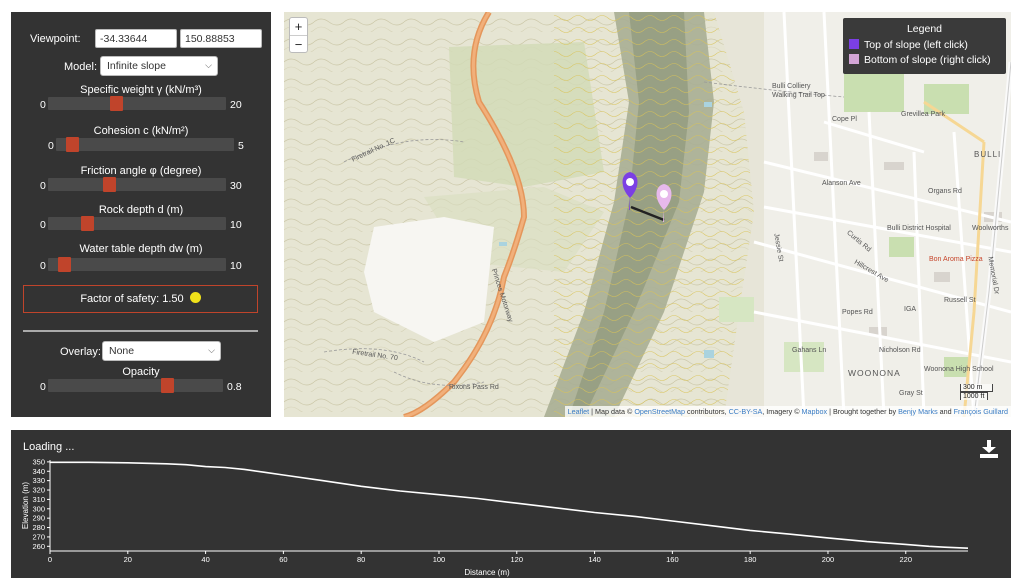 The height and width of the screenshot is (582, 1024). I want to click on x-tick-label: 220, so click(906, 559).